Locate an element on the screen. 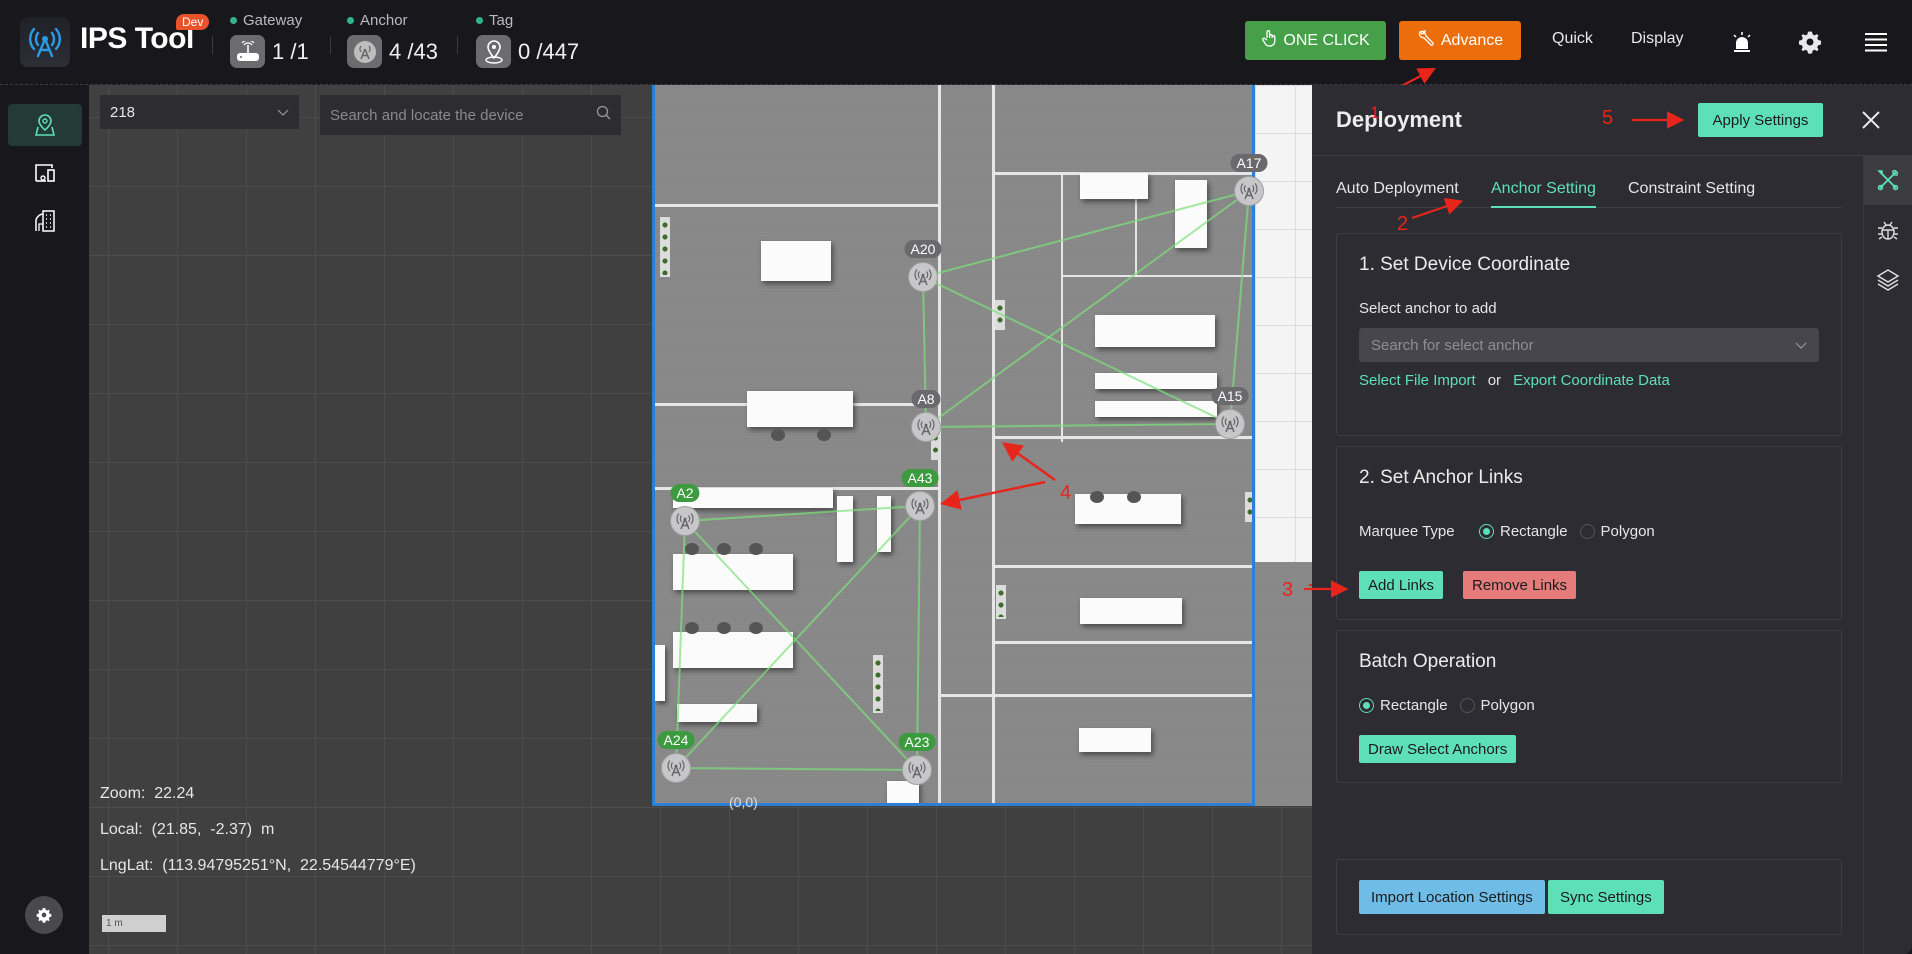  tab-anchor-setting: Anchor Setting is located at coordinates (1543, 194).